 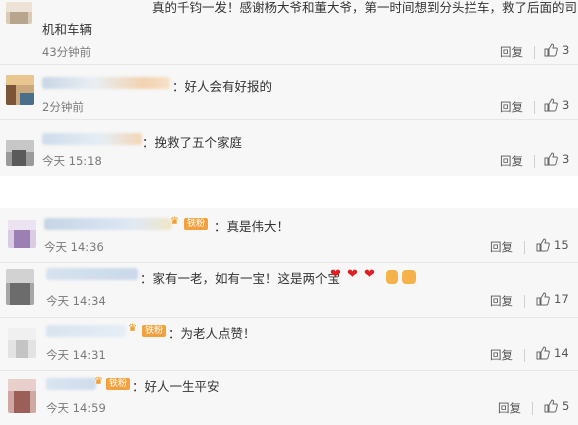 I want to click on comment-time: 43分钟前, so click(x=67, y=52).